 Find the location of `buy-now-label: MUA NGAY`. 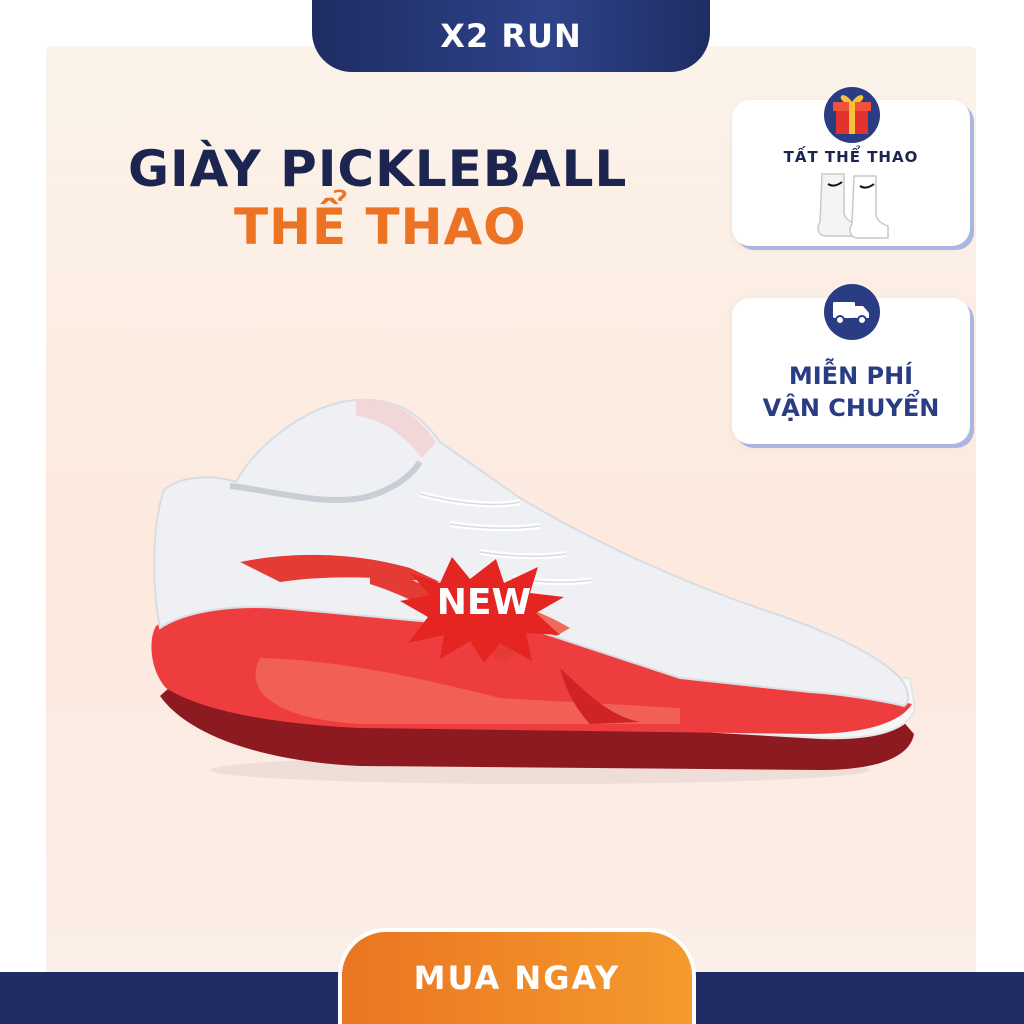

buy-now-label: MUA NGAY is located at coordinates (517, 978).